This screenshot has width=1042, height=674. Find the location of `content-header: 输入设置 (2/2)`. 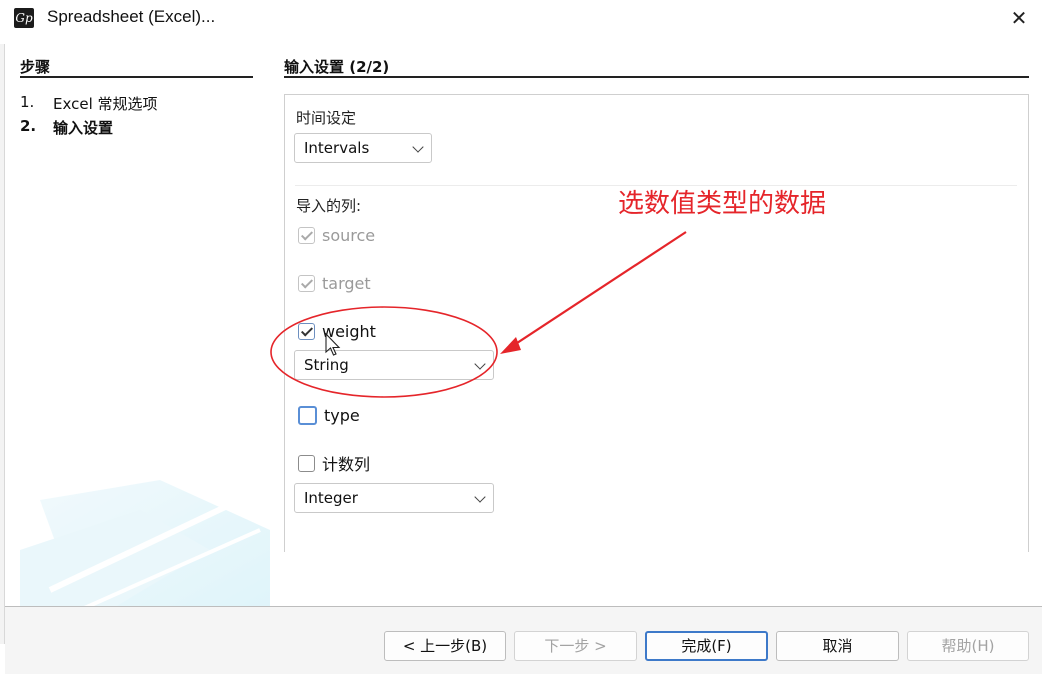

content-header: 输入设置 (2/2) is located at coordinates (656, 67).